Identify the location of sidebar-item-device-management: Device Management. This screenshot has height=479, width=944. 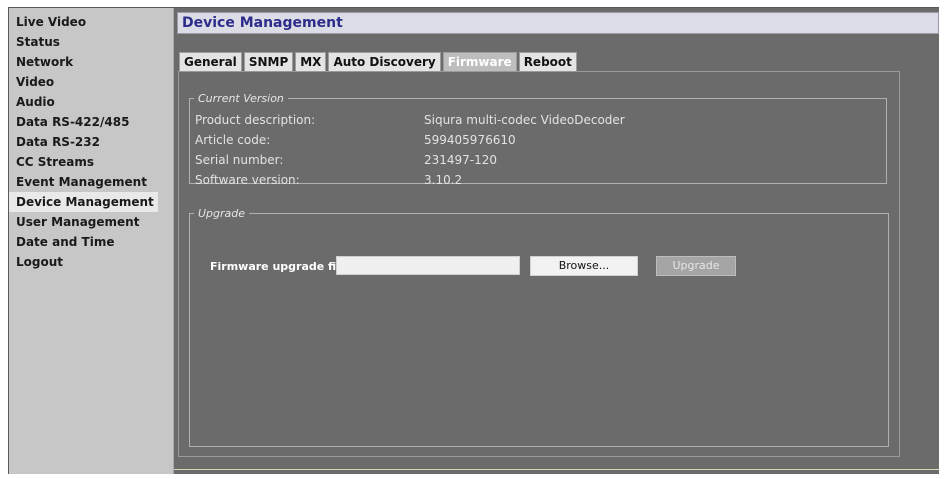
(83, 202).